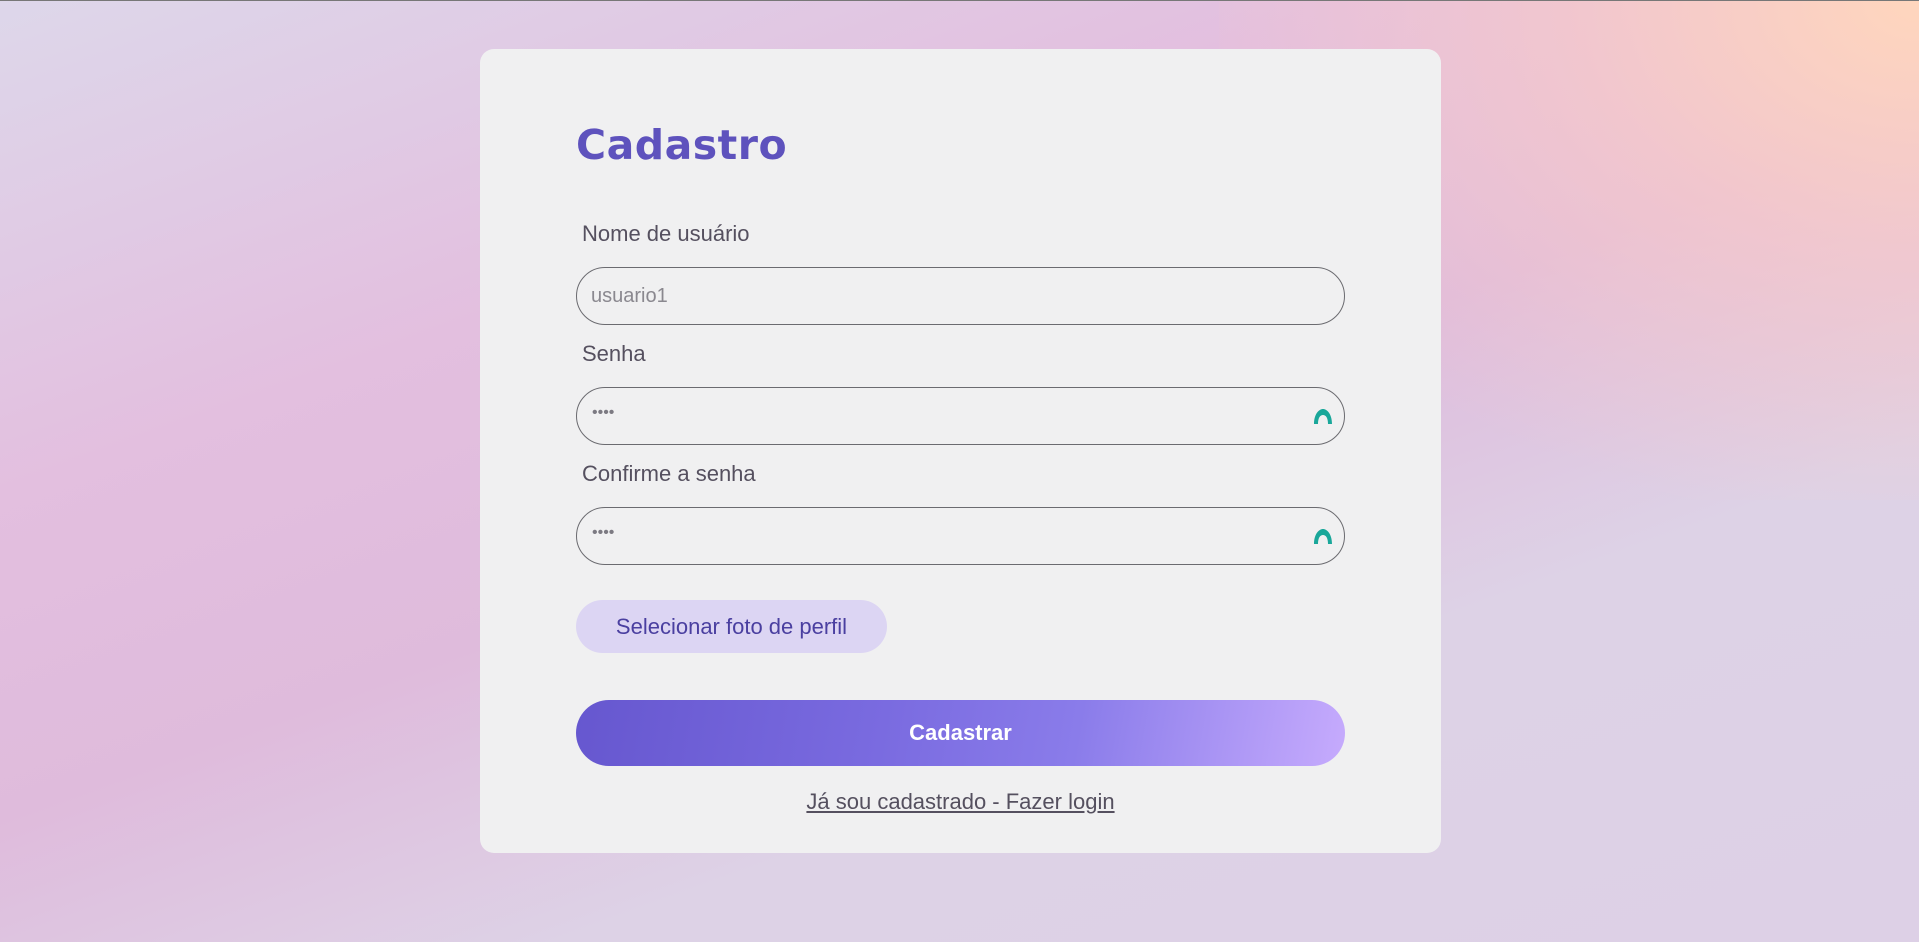 The image size is (1919, 942). Describe the element at coordinates (669, 473) in the screenshot. I see `confirm-password-label: Confirme a senha` at that location.